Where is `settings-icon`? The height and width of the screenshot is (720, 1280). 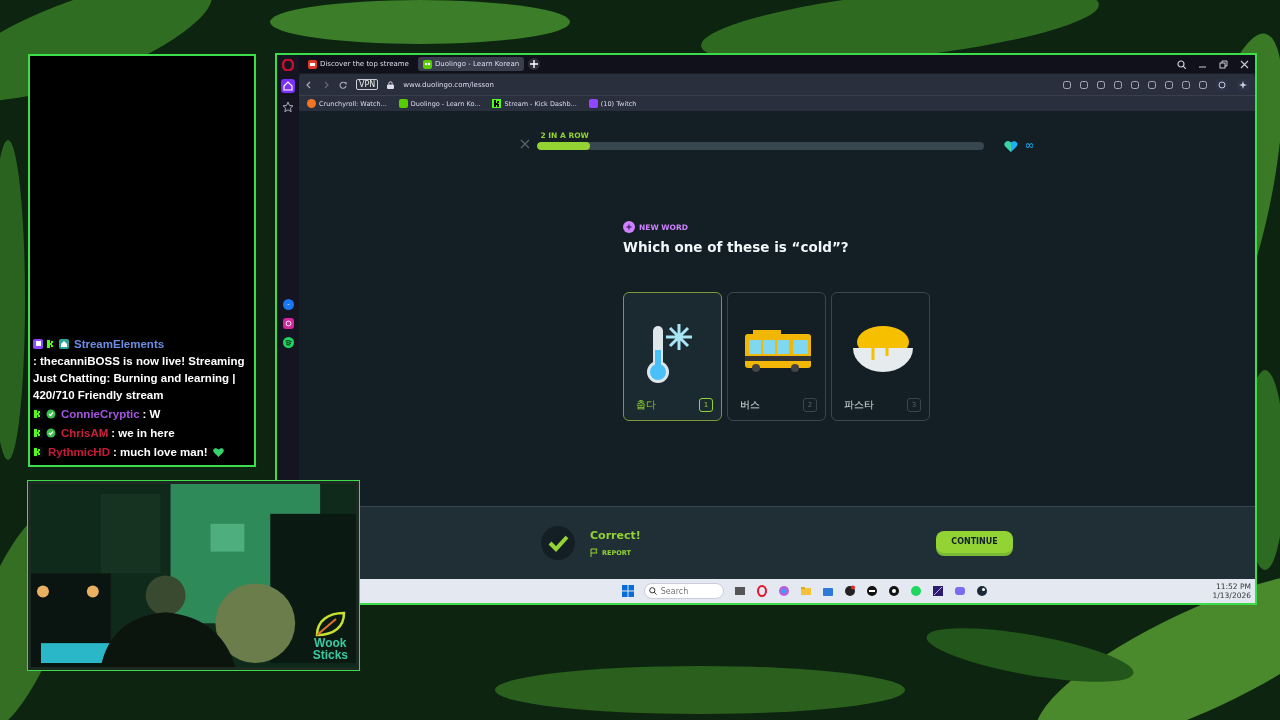 settings-icon is located at coordinates (1222, 84).